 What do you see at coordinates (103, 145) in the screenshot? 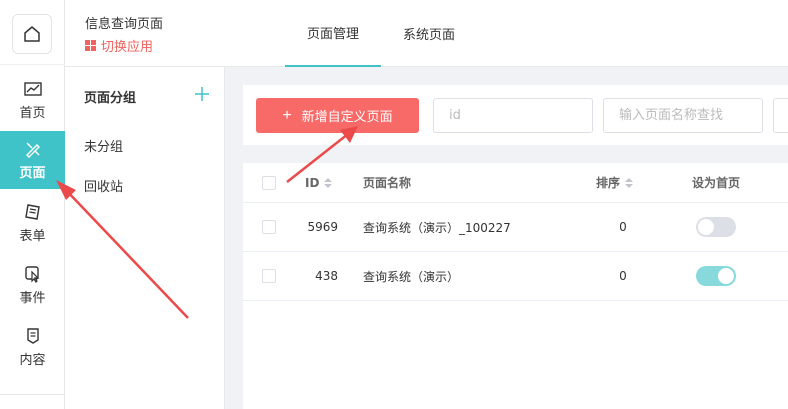
I see `group-item-ungrouped: 未分组` at bounding box center [103, 145].